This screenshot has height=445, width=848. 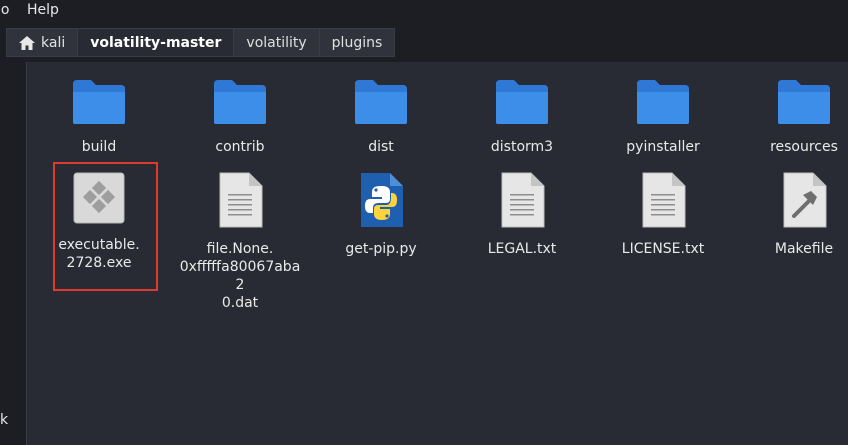 I want to click on menu-go: Go, so click(x=4, y=10).